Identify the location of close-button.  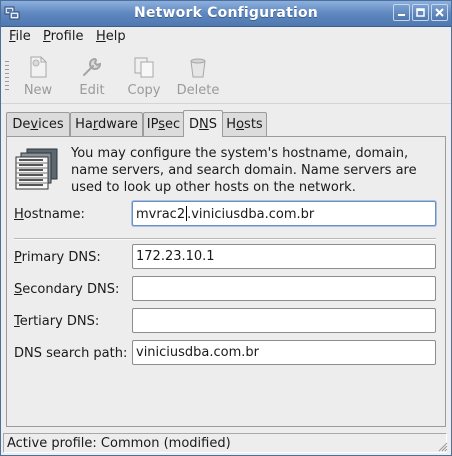
(439, 12).